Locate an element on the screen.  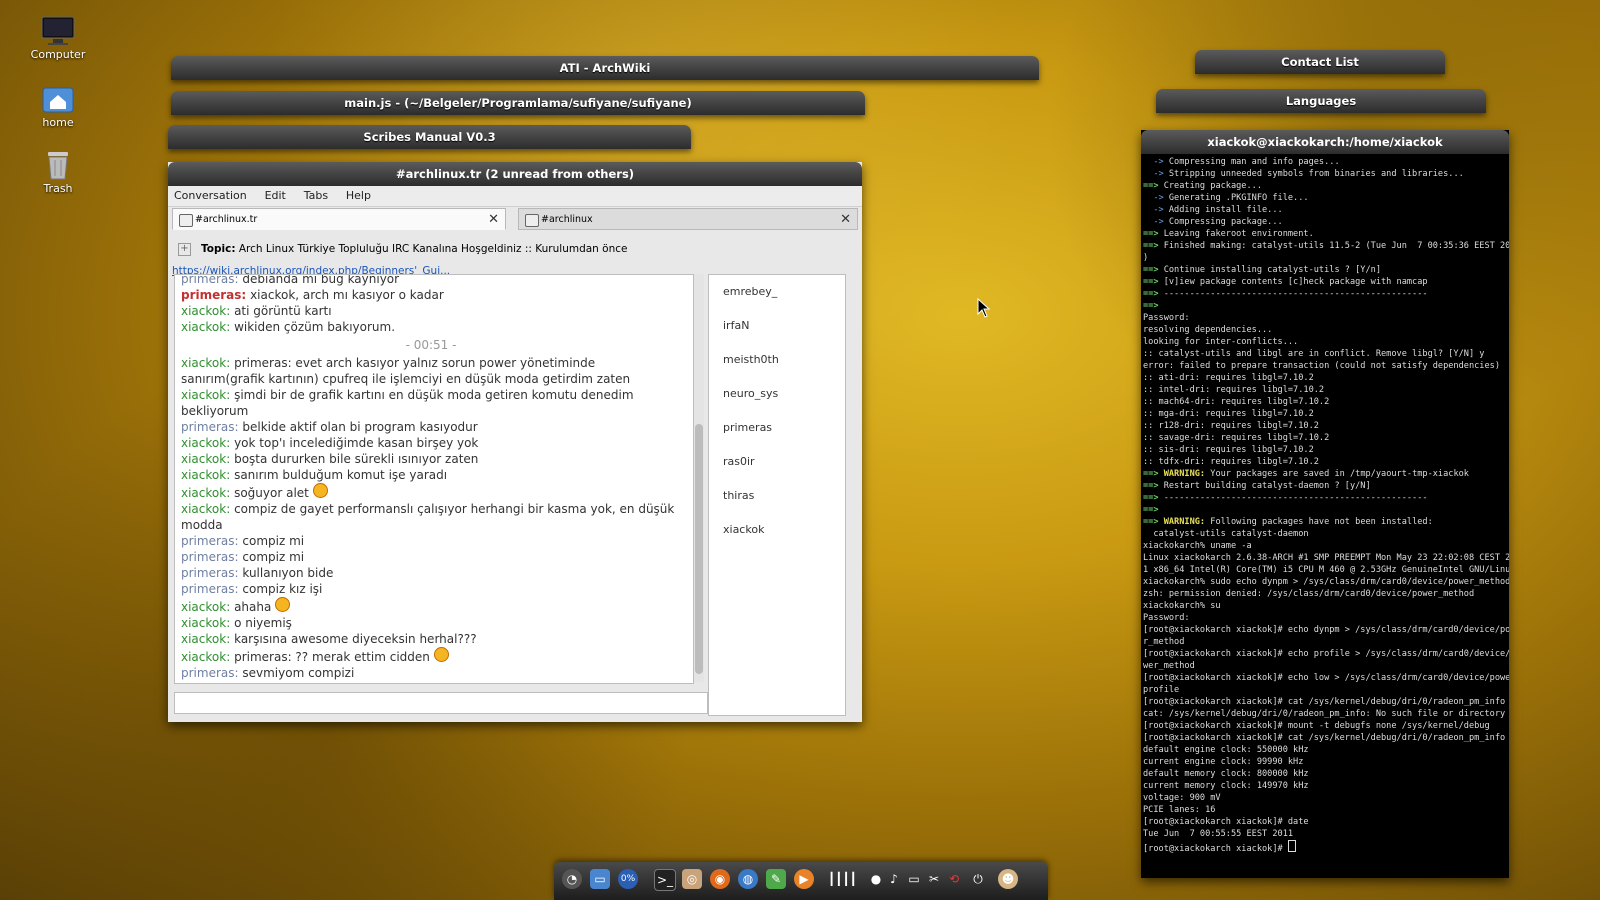
terminal-text: -> is located at coordinates (1156, 198).